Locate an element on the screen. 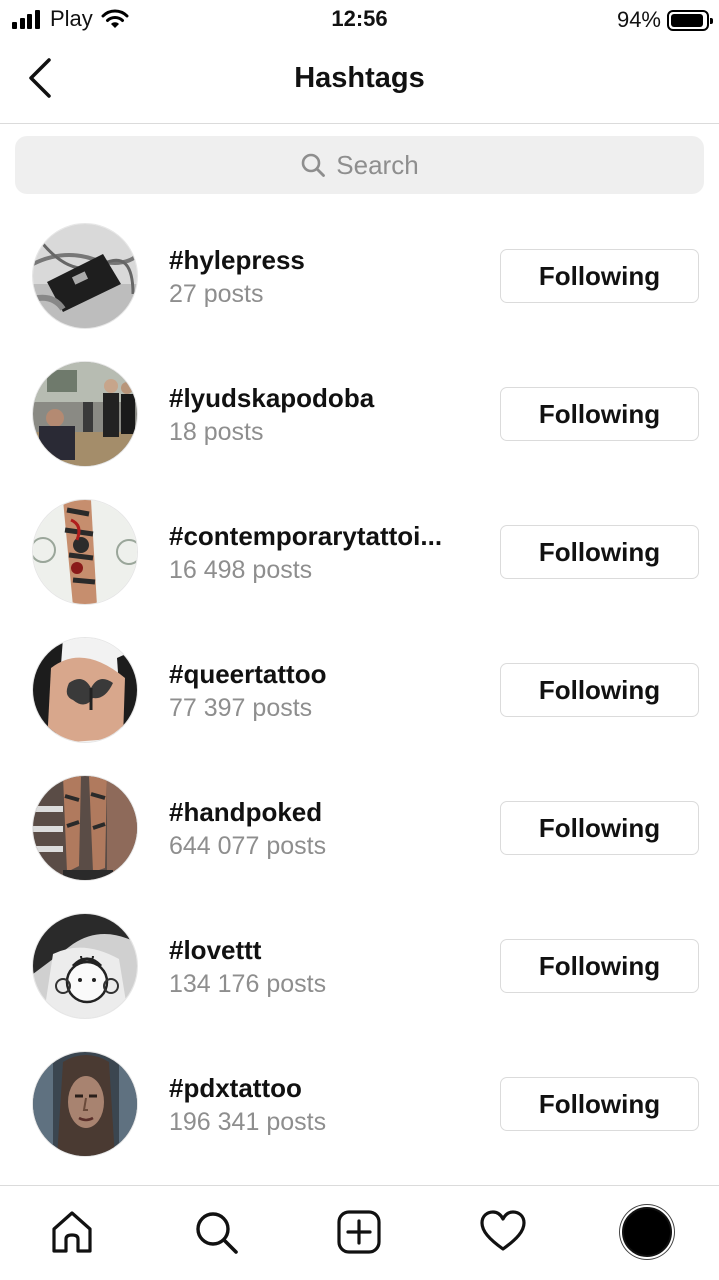  page-title: Hashtags is located at coordinates (359, 78).